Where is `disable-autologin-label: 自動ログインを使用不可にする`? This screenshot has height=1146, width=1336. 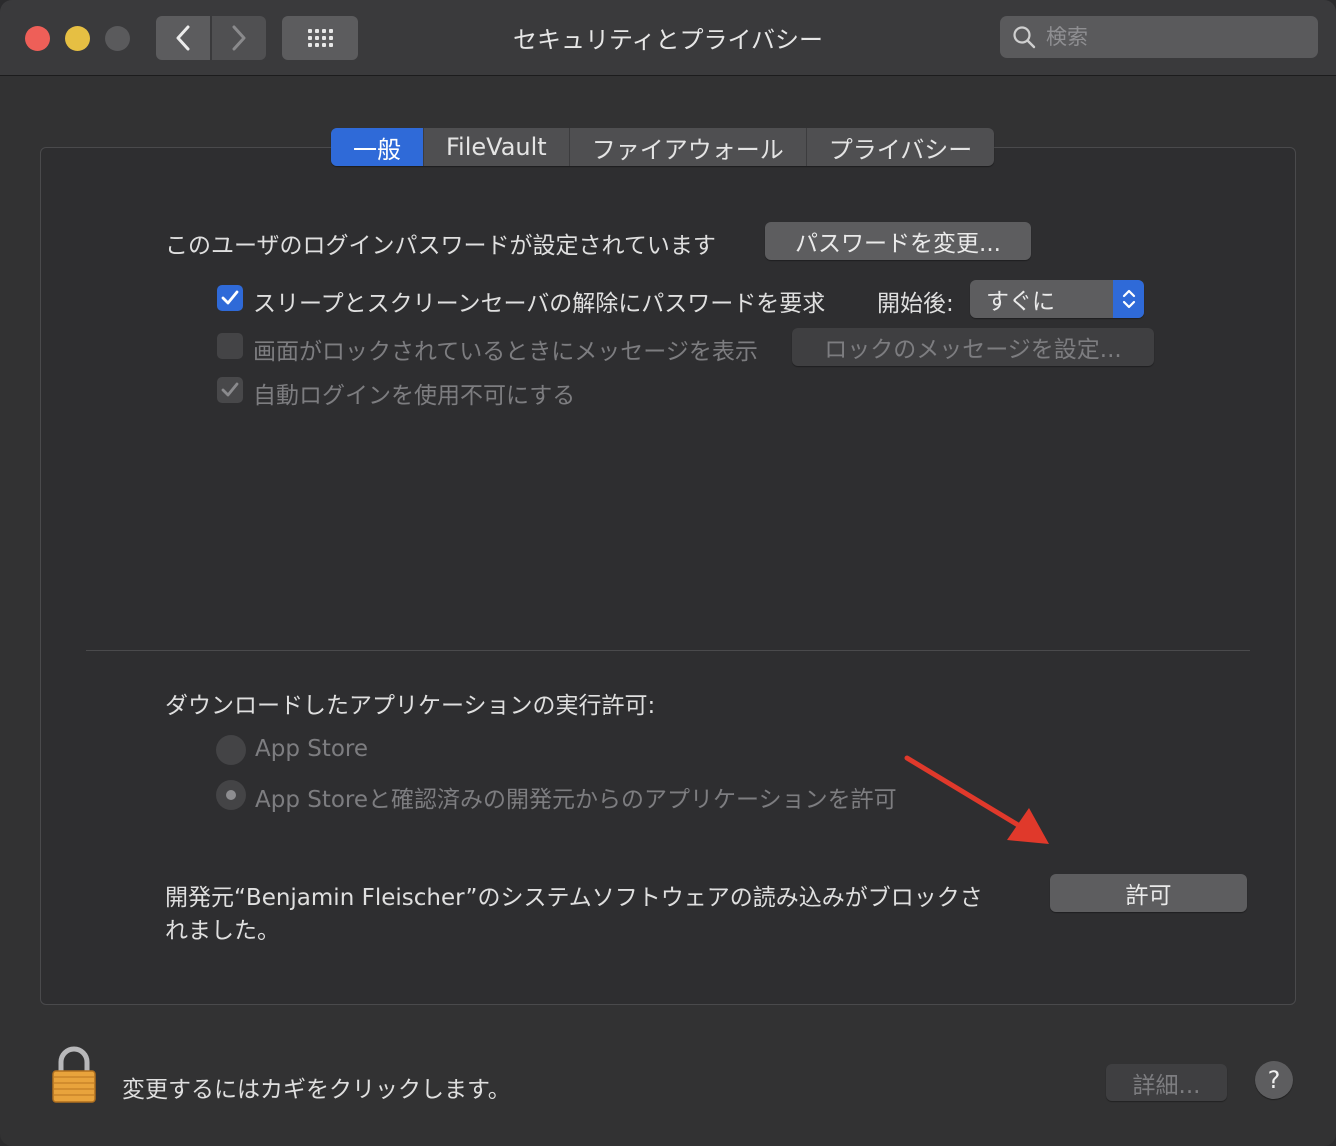 disable-autologin-label: 自動ログインを使用不可にする is located at coordinates (414, 396).